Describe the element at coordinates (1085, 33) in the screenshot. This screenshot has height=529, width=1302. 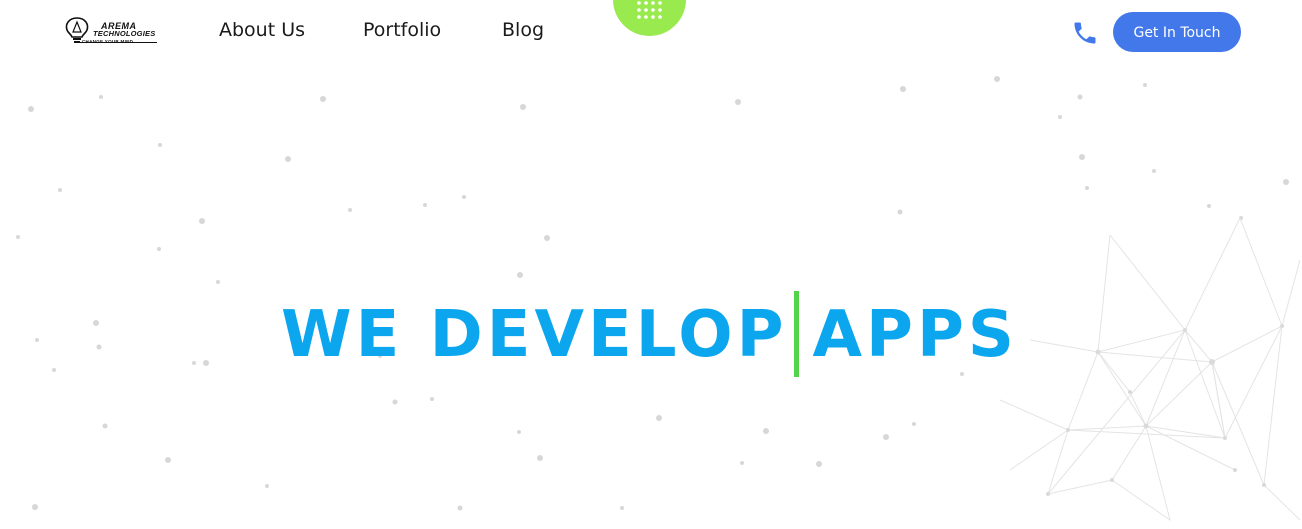
I see `phone-icon` at that location.